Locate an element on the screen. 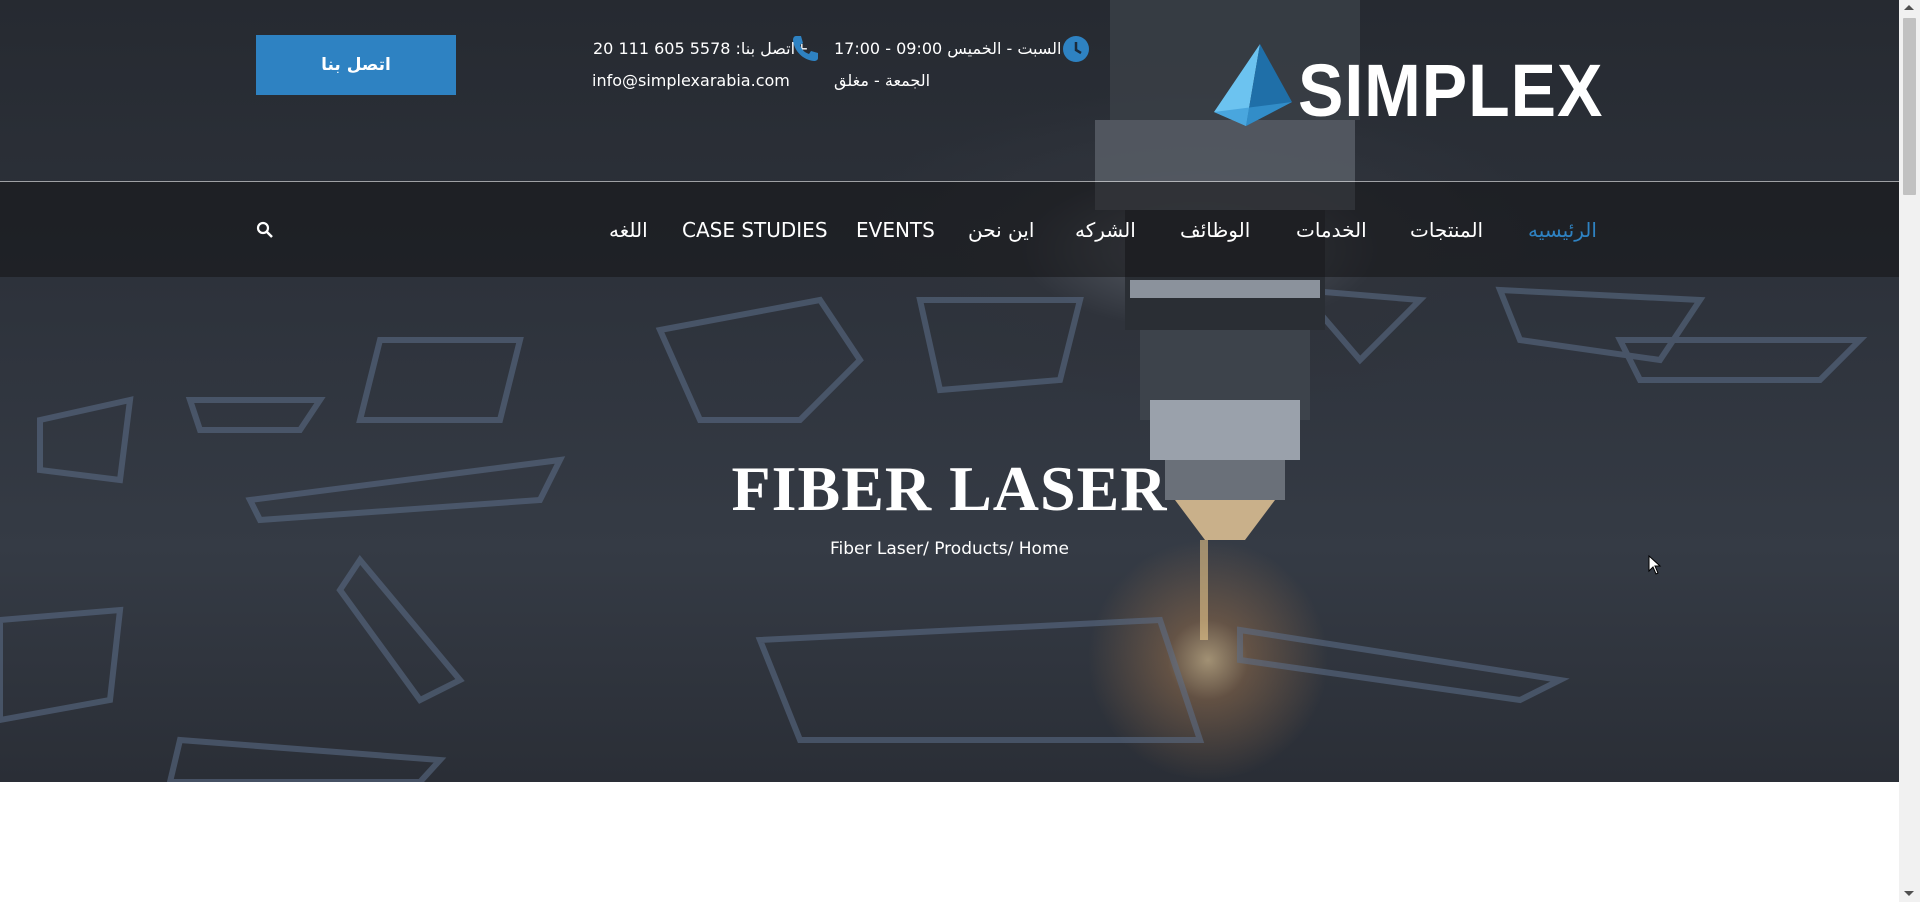 This screenshot has height=902, width=1920. pyramid-logo-icon is located at coordinates (1253, 85).